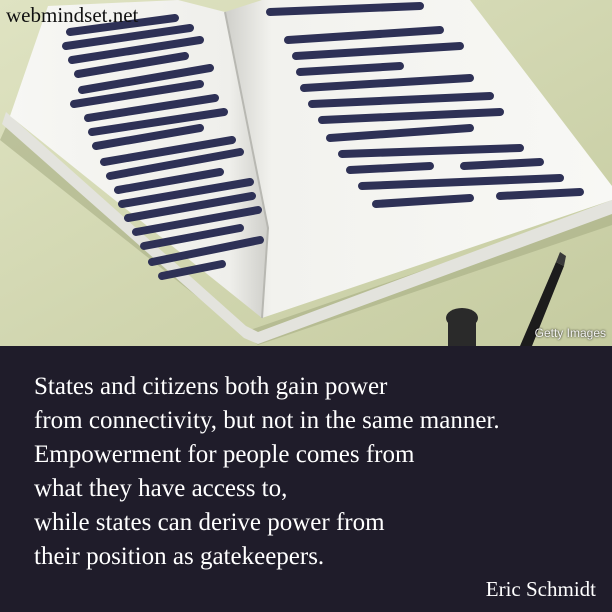 This screenshot has width=612, height=612. What do you see at coordinates (72, 15) in the screenshot?
I see `site-watermark: webmindset.net` at bounding box center [72, 15].